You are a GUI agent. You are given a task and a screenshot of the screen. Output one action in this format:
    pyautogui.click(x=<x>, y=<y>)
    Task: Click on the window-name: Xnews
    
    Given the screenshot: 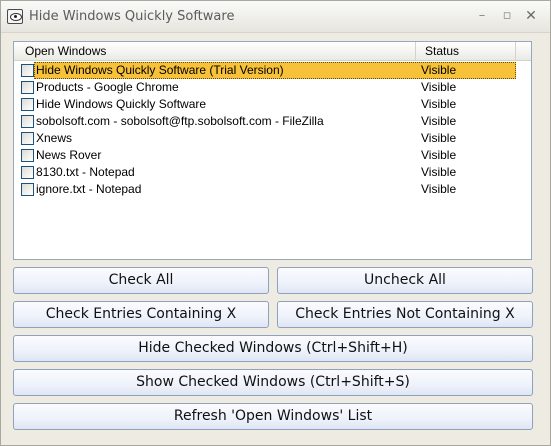 What is the action you would take?
    pyautogui.click(x=54, y=138)
    